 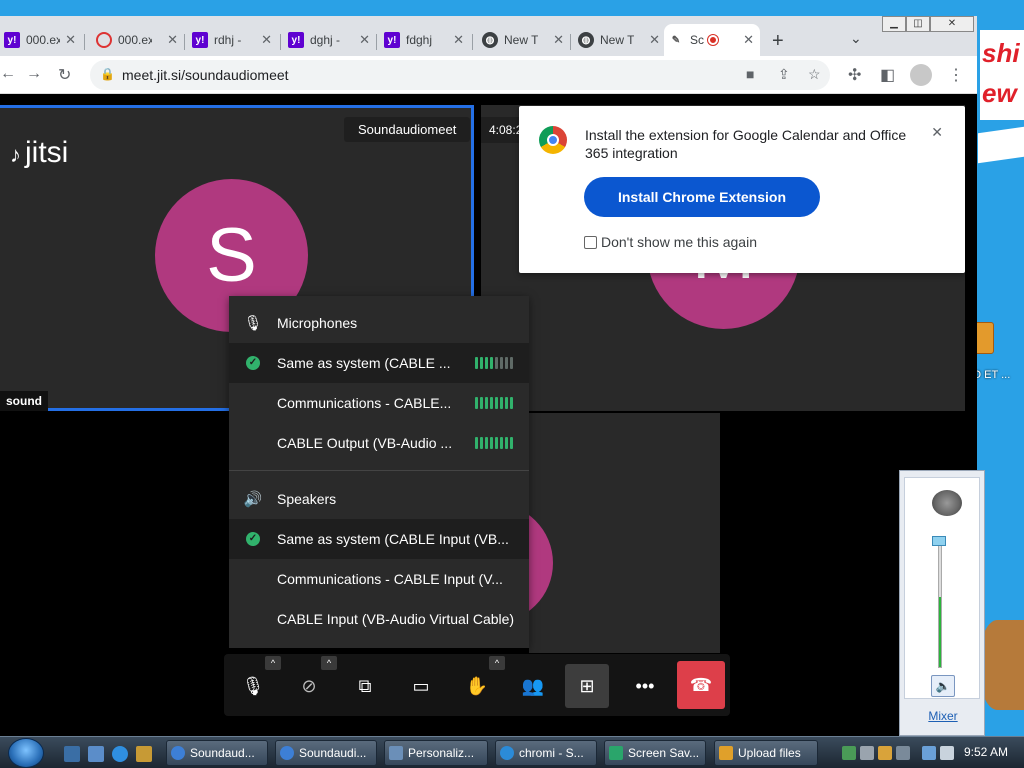 What do you see at coordinates (421, 686) in the screenshot?
I see `chat-button: ▭` at bounding box center [421, 686].